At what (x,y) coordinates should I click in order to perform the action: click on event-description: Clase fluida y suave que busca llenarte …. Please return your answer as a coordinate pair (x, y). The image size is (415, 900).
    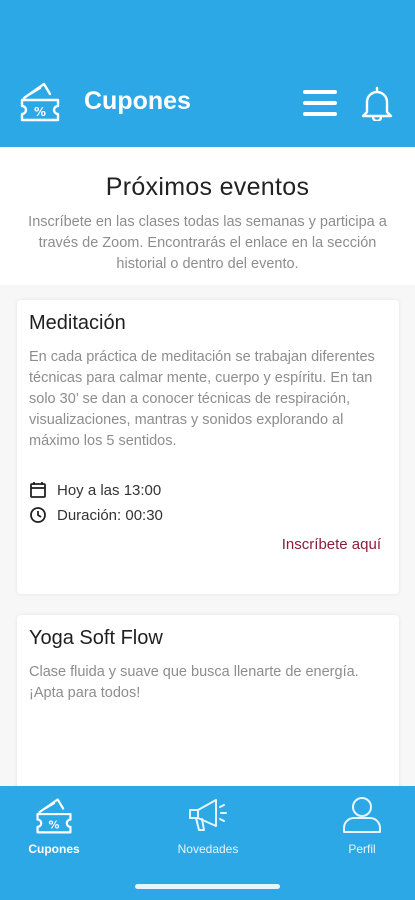
    Looking at the image, I should click on (194, 682).